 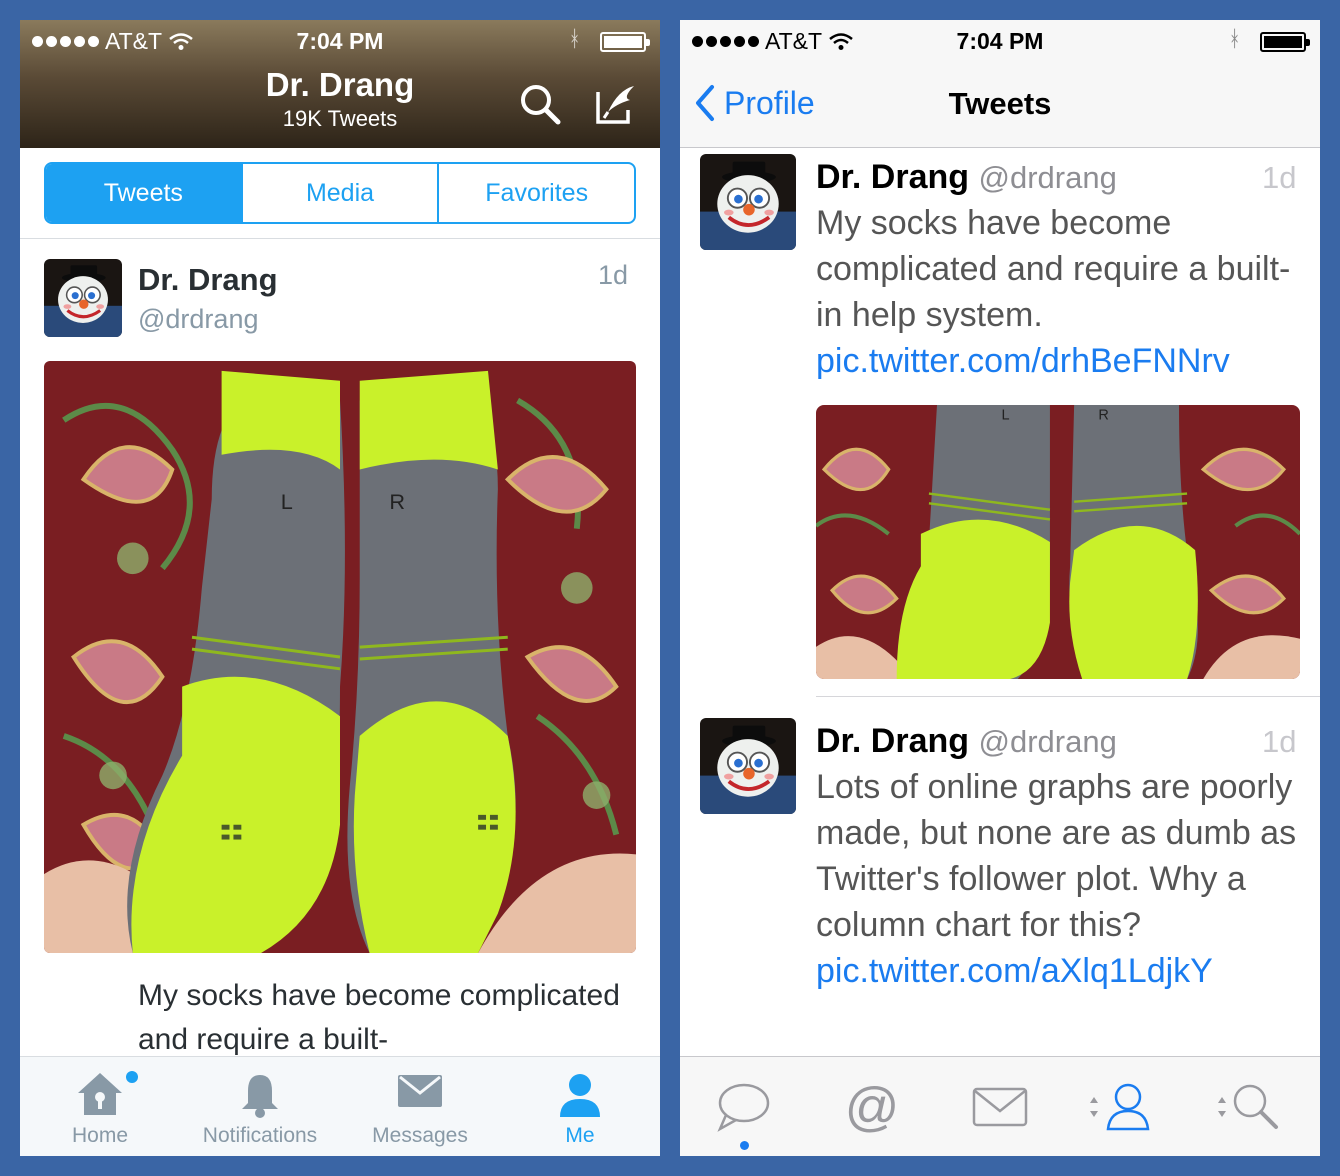 I want to click on tab-search, so click(x=1252, y=1107).